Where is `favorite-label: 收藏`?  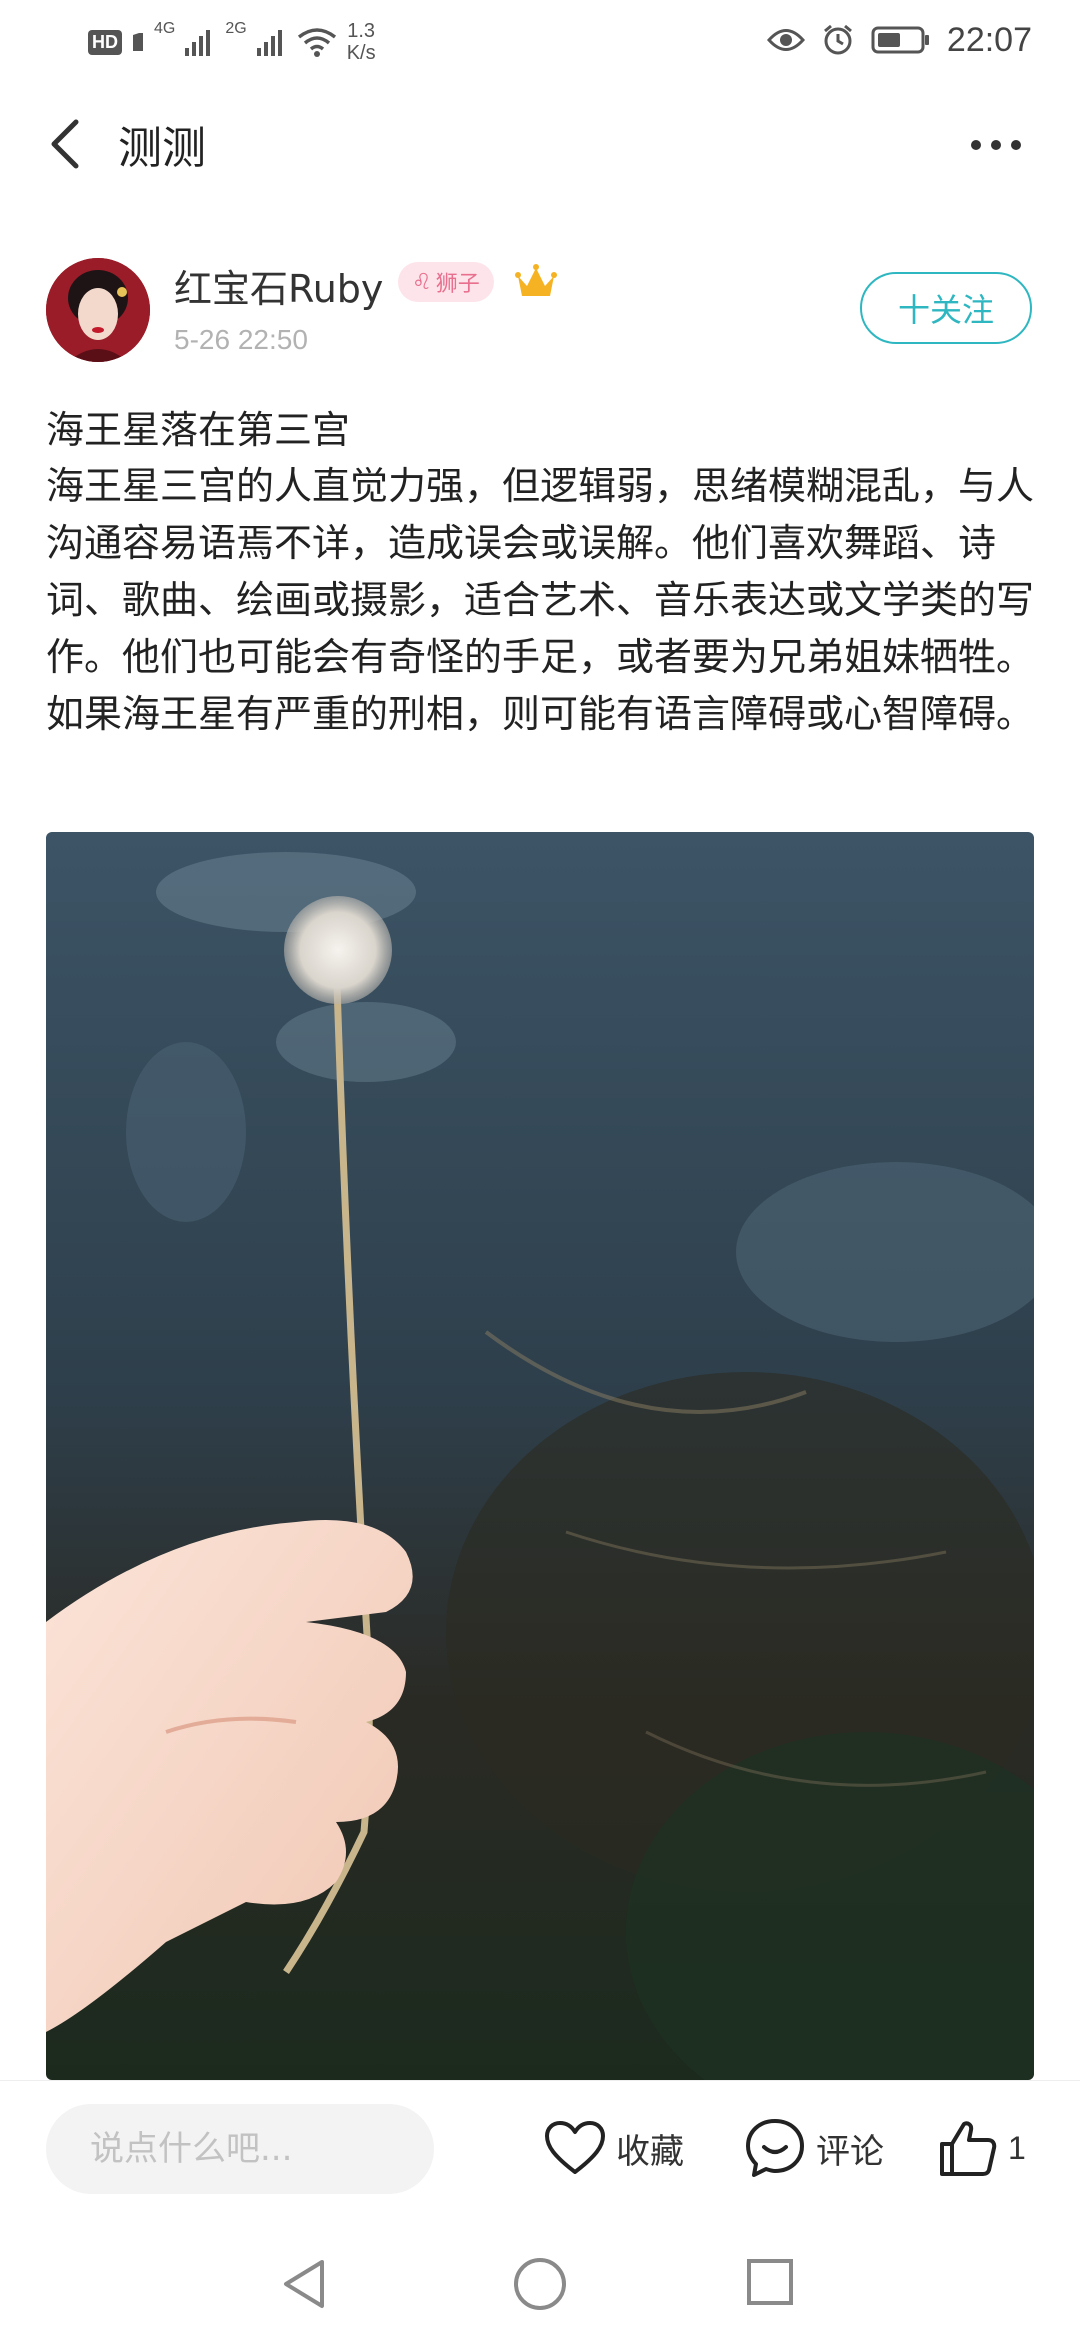
favorite-label: 收藏 is located at coordinates (650, 2151).